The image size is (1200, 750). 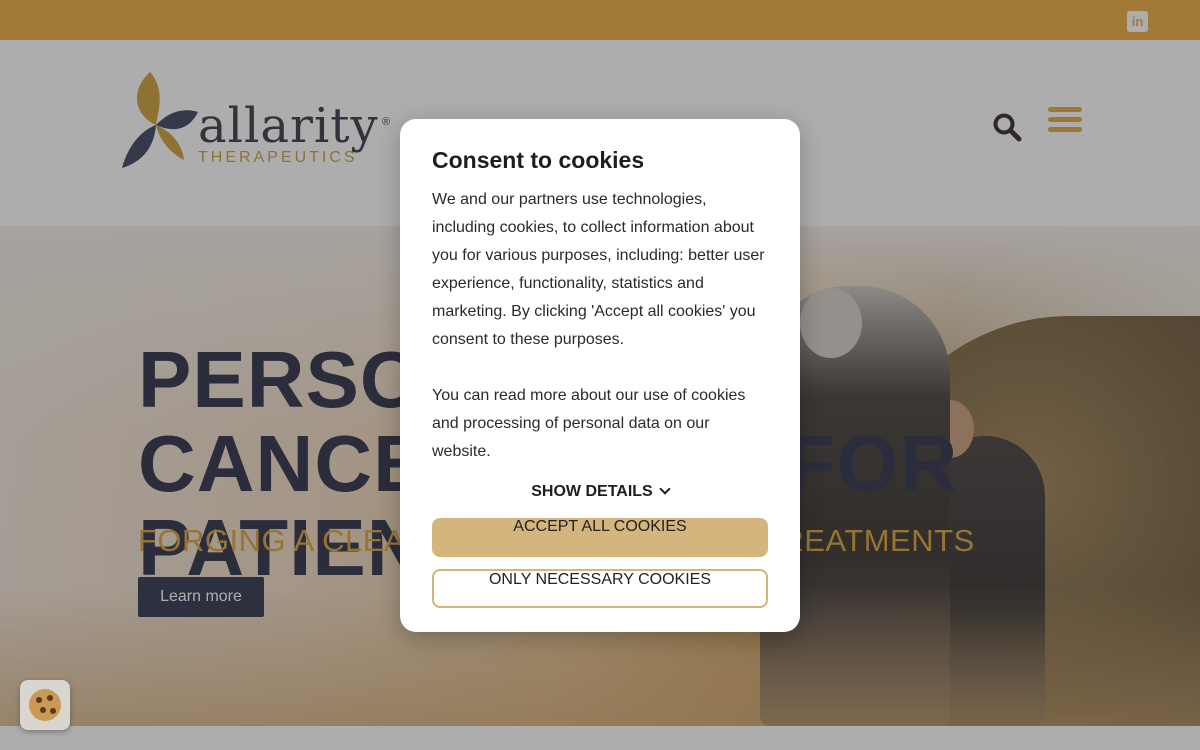 I want to click on cookie-settings-button, so click(x=45, y=705).